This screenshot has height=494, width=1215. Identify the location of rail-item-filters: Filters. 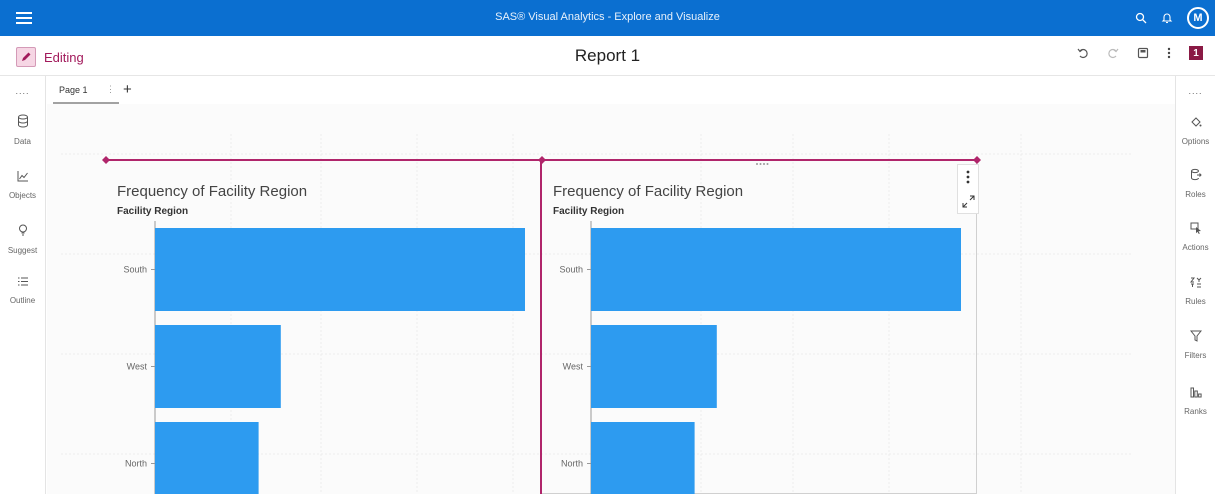
(1195, 346).